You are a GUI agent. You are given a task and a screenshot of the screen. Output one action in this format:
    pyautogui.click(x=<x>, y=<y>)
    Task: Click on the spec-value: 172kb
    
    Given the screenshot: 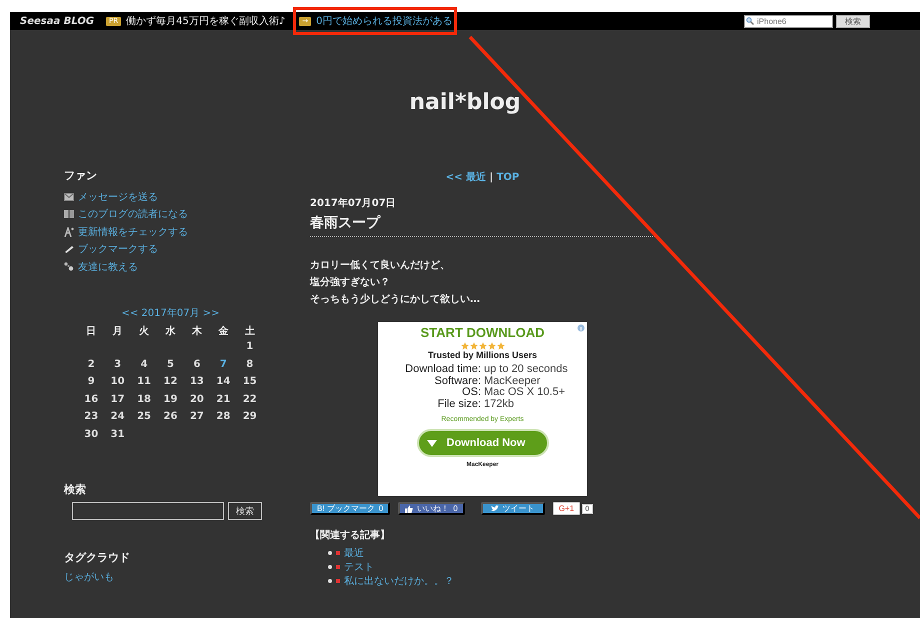 What is the action you would take?
    pyautogui.click(x=499, y=404)
    